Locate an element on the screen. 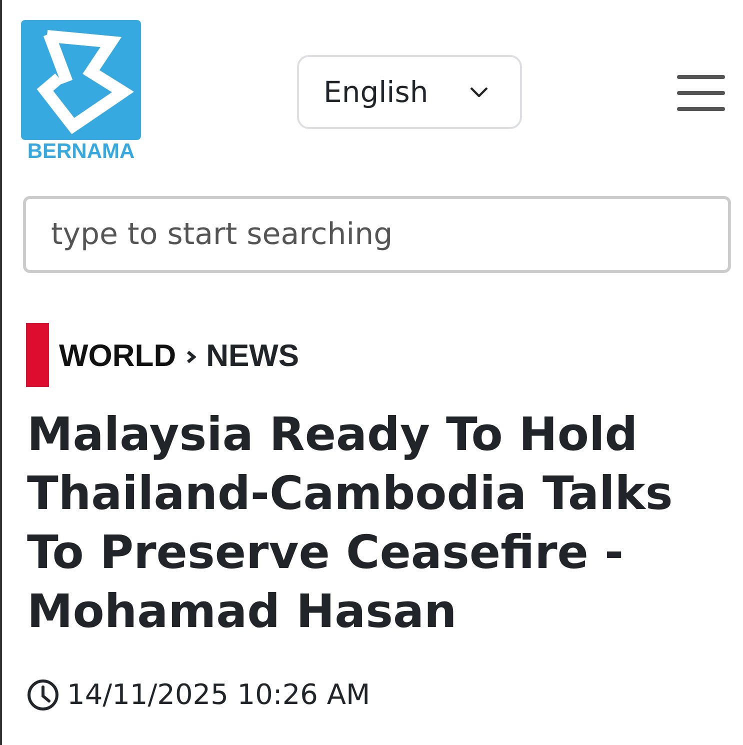 This screenshot has height=745, width=743. breadcrumb-link: NEWS is located at coordinates (253, 356).